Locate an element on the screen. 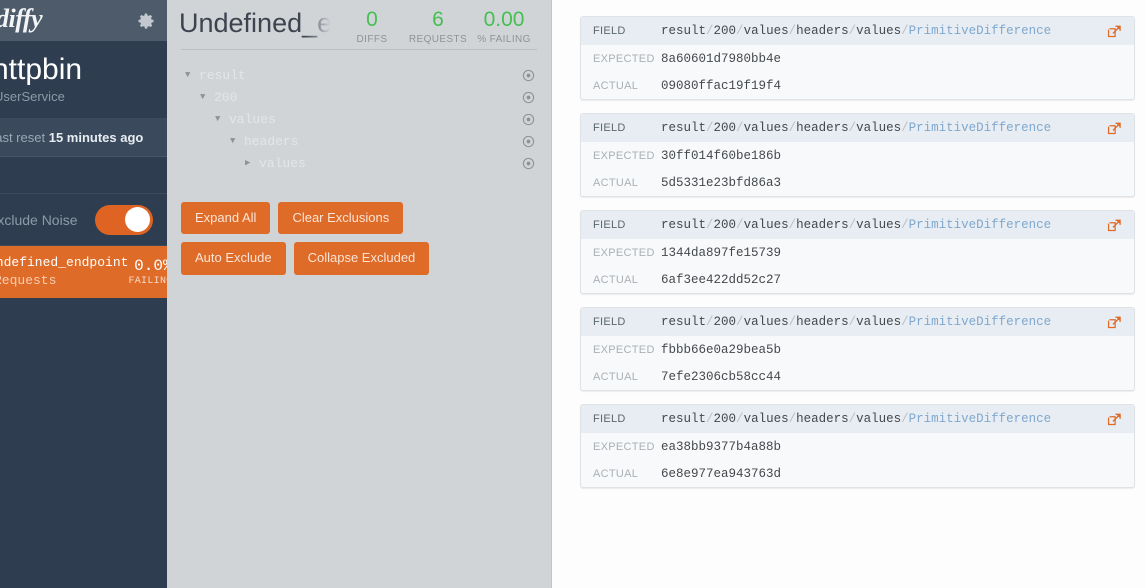 The image size is (1145, 588). diff-actual-row: ACTUAL 5d5331e23bfd86a3 is located at coordinates (857, 182).